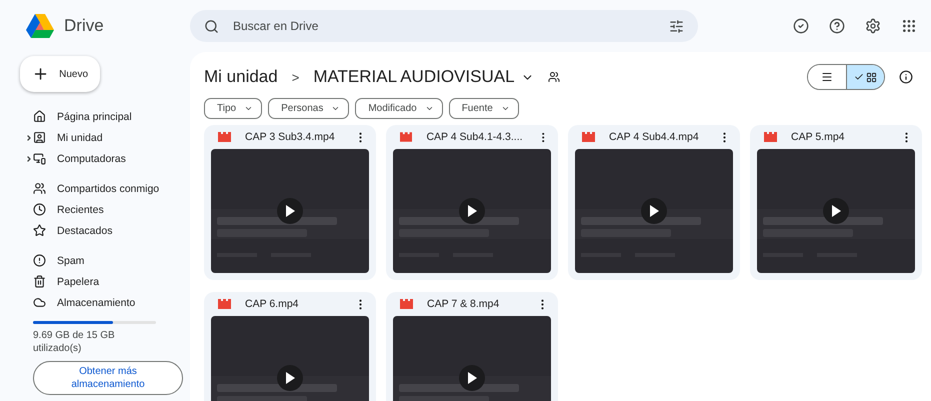 Image resolution: width=931 pixels, height=401 pixels. What do you see at coordinates (233, 108) in the screenshot?
I see `filter-chip: Tipo` at bounding box center [233, 108].